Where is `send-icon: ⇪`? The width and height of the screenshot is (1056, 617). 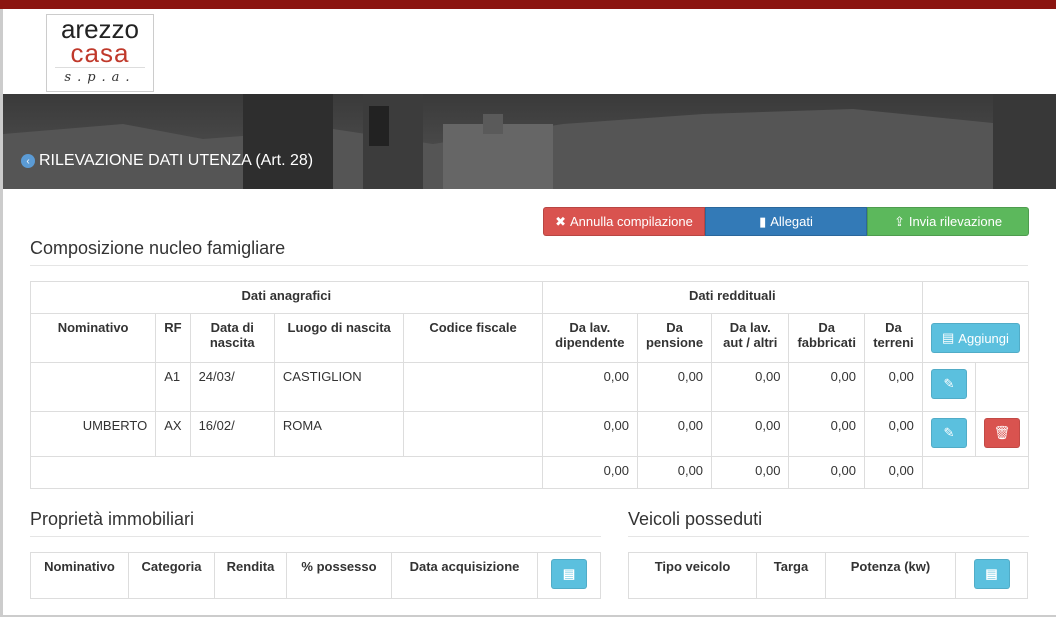 send-icon: ⇪ is located at coordinates (899, 221).